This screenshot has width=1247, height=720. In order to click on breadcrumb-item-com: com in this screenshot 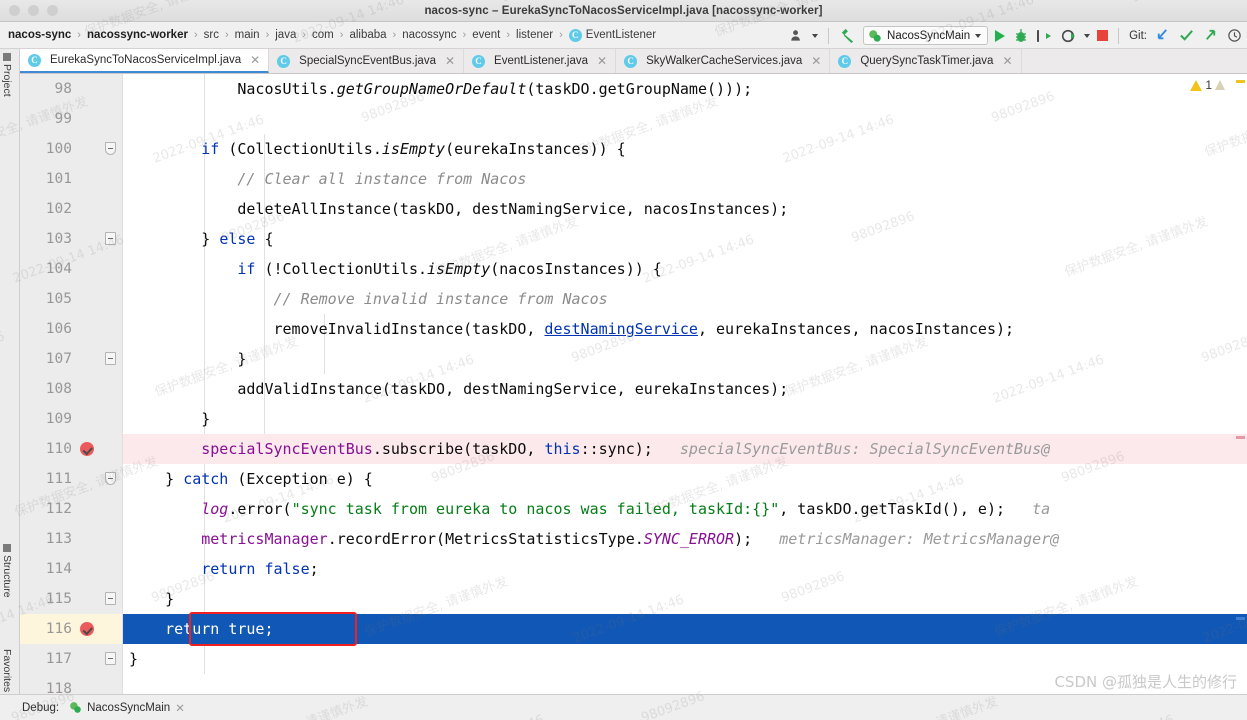, I will do `click(323, 35)`.